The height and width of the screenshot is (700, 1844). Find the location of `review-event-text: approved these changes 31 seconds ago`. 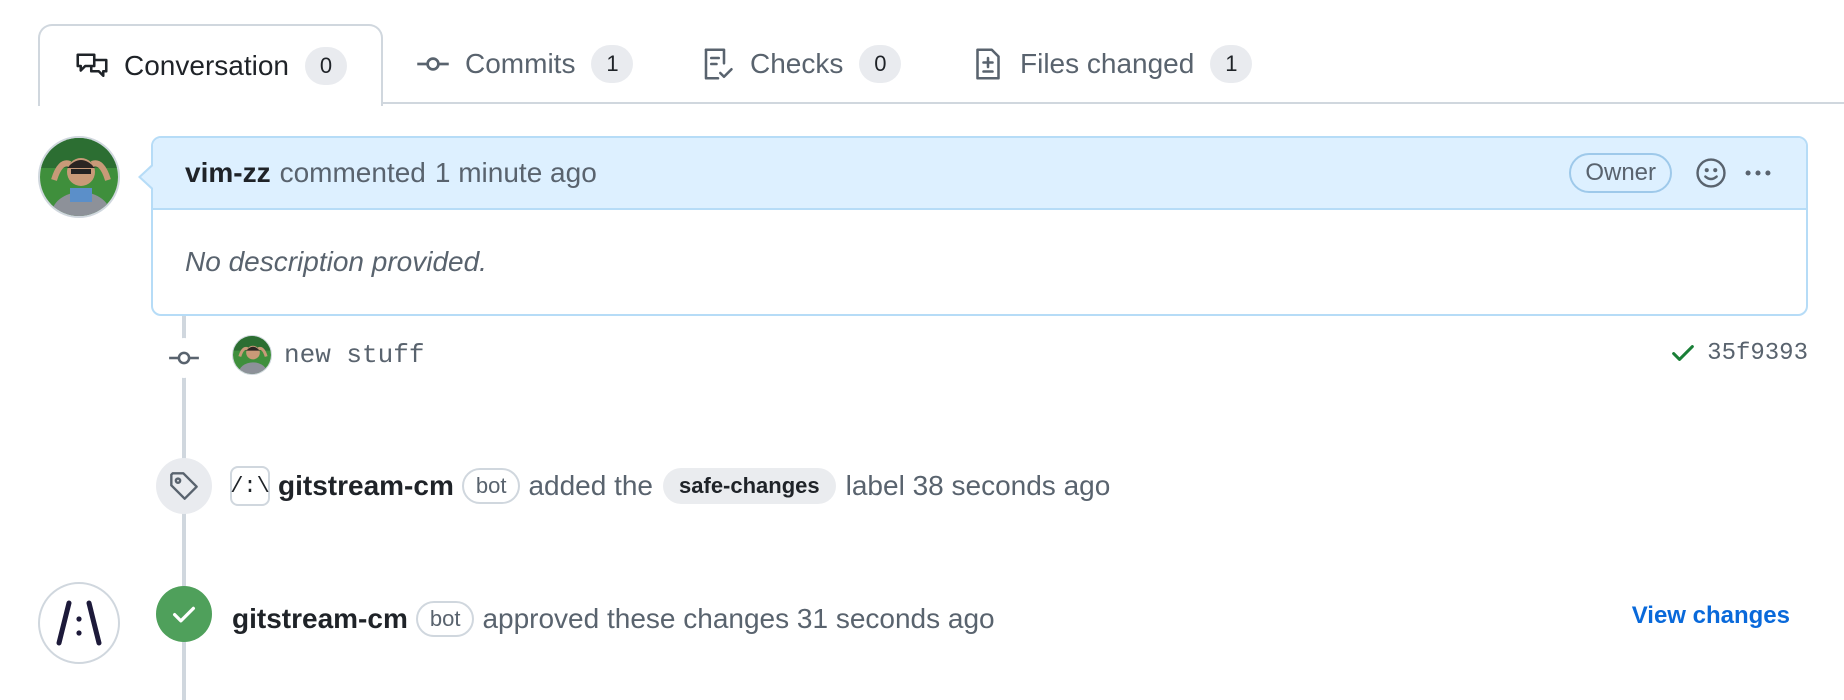

review-event-text: approved these changes 31 seconds ago is located at coordinates (738, 618).